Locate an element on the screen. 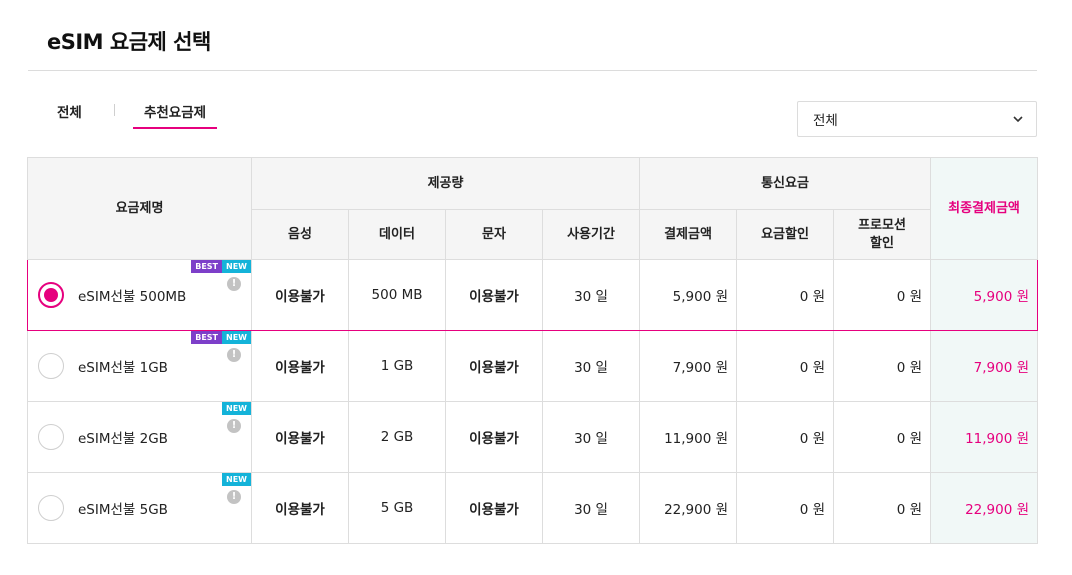  data-cell: 1 GB is located at coordinates (397, 366).